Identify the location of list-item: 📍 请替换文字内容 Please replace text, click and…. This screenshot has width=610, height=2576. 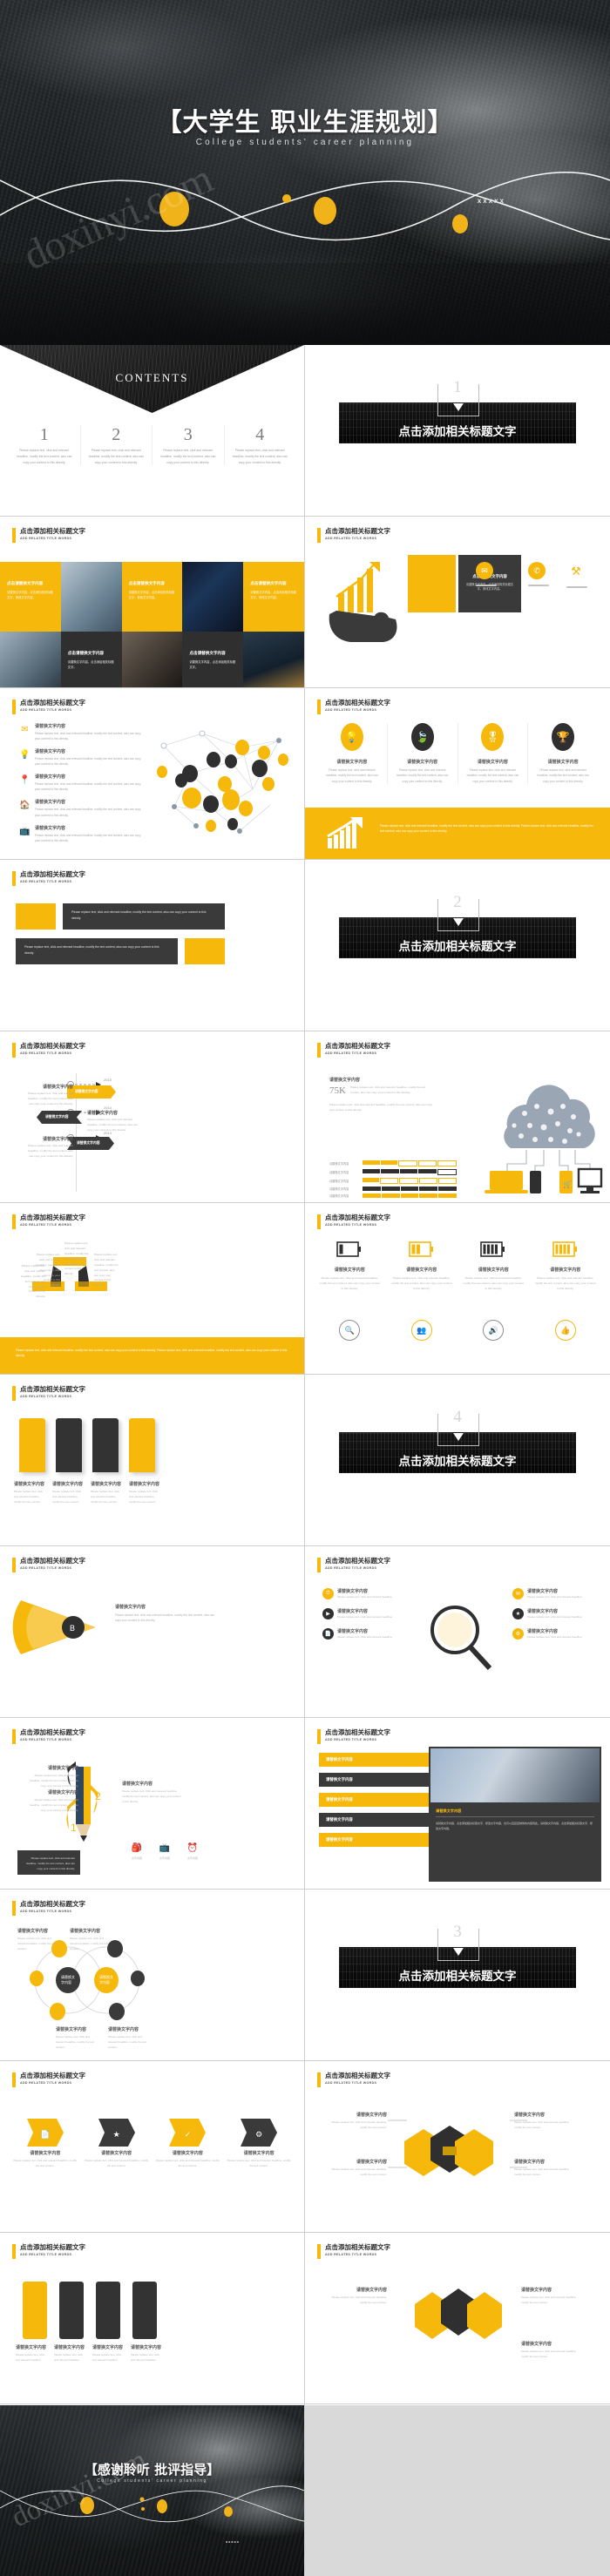
(80, 783).